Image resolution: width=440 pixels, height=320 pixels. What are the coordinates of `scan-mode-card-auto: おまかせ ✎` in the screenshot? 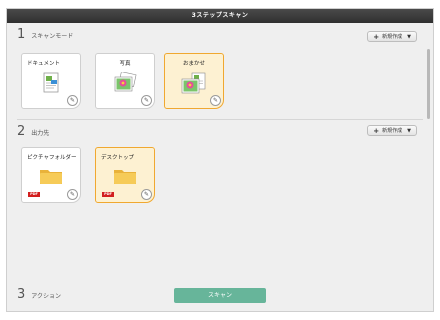 It's located at (194, 81).